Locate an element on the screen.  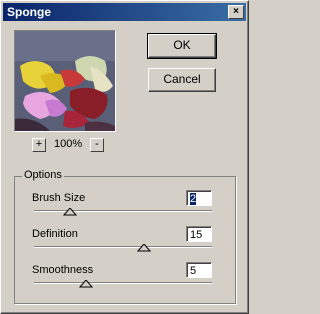
zoom-out-button: - is located at coordinates (97, 145).